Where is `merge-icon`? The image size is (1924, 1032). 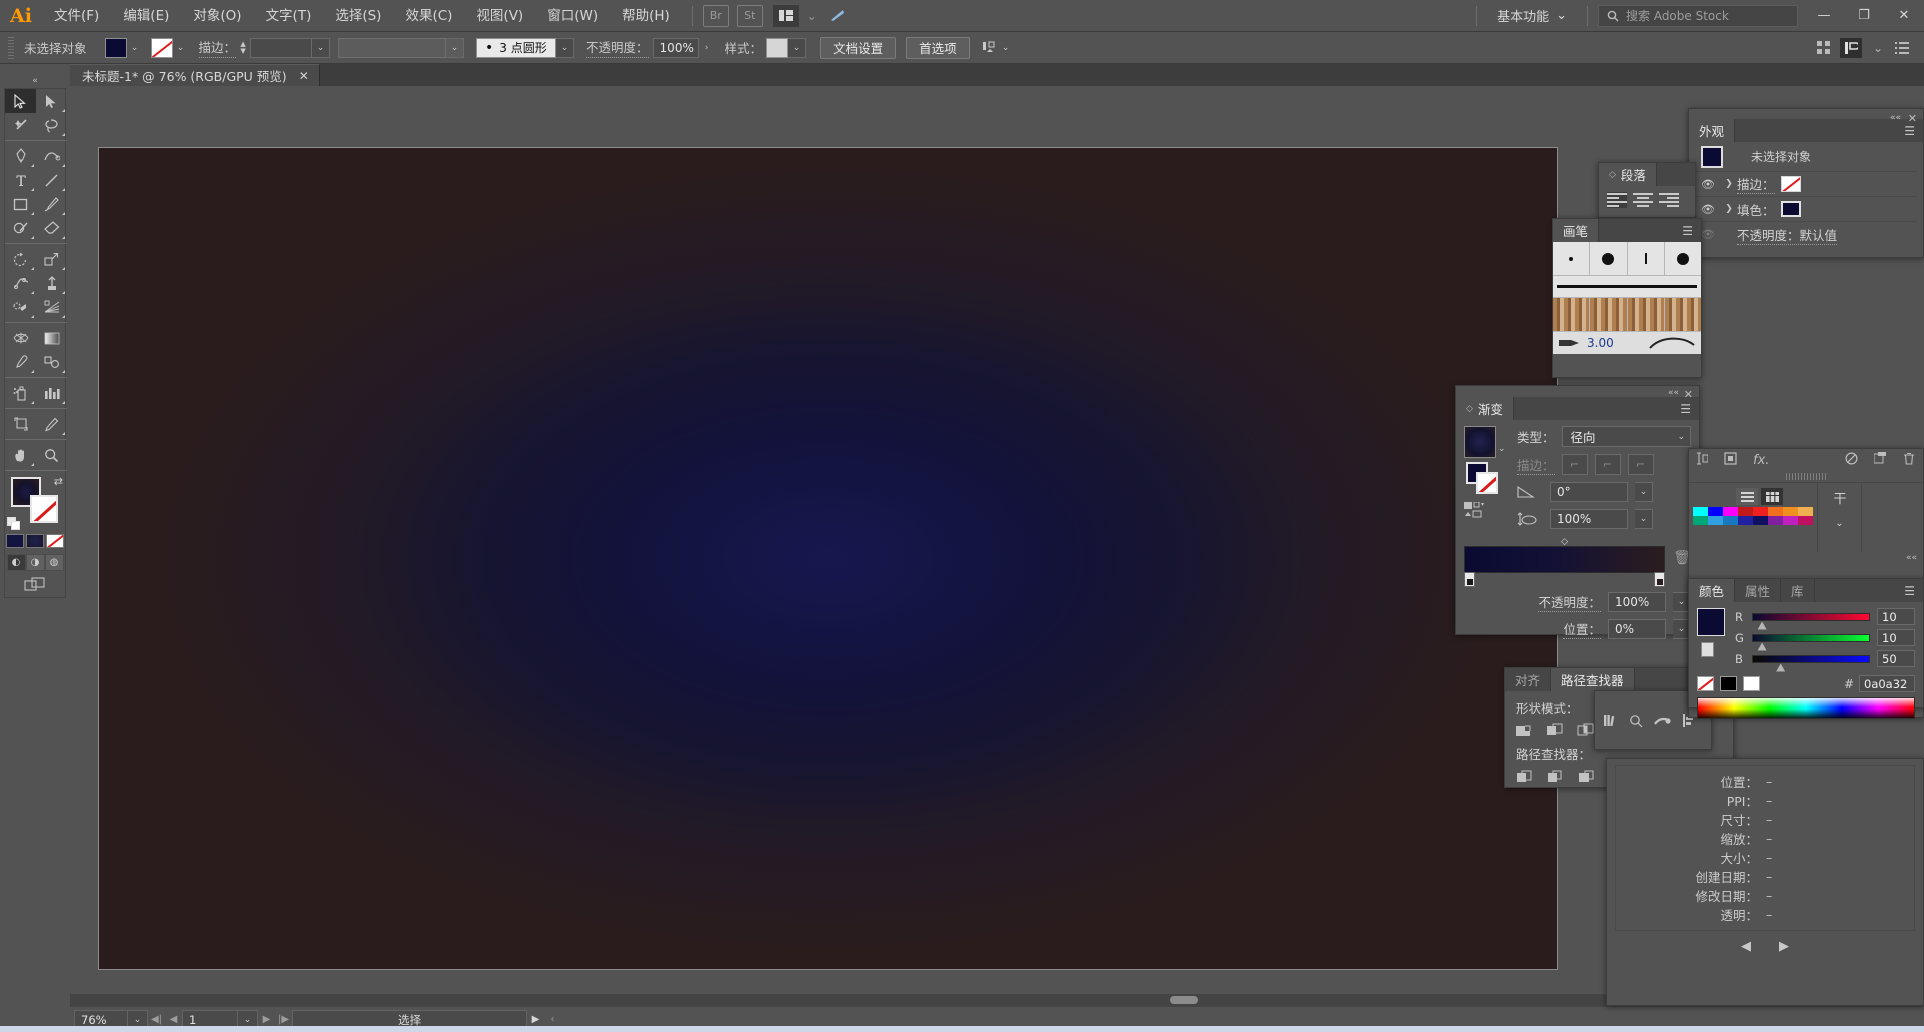 merge-icon is located at coordinates (1587, 777).